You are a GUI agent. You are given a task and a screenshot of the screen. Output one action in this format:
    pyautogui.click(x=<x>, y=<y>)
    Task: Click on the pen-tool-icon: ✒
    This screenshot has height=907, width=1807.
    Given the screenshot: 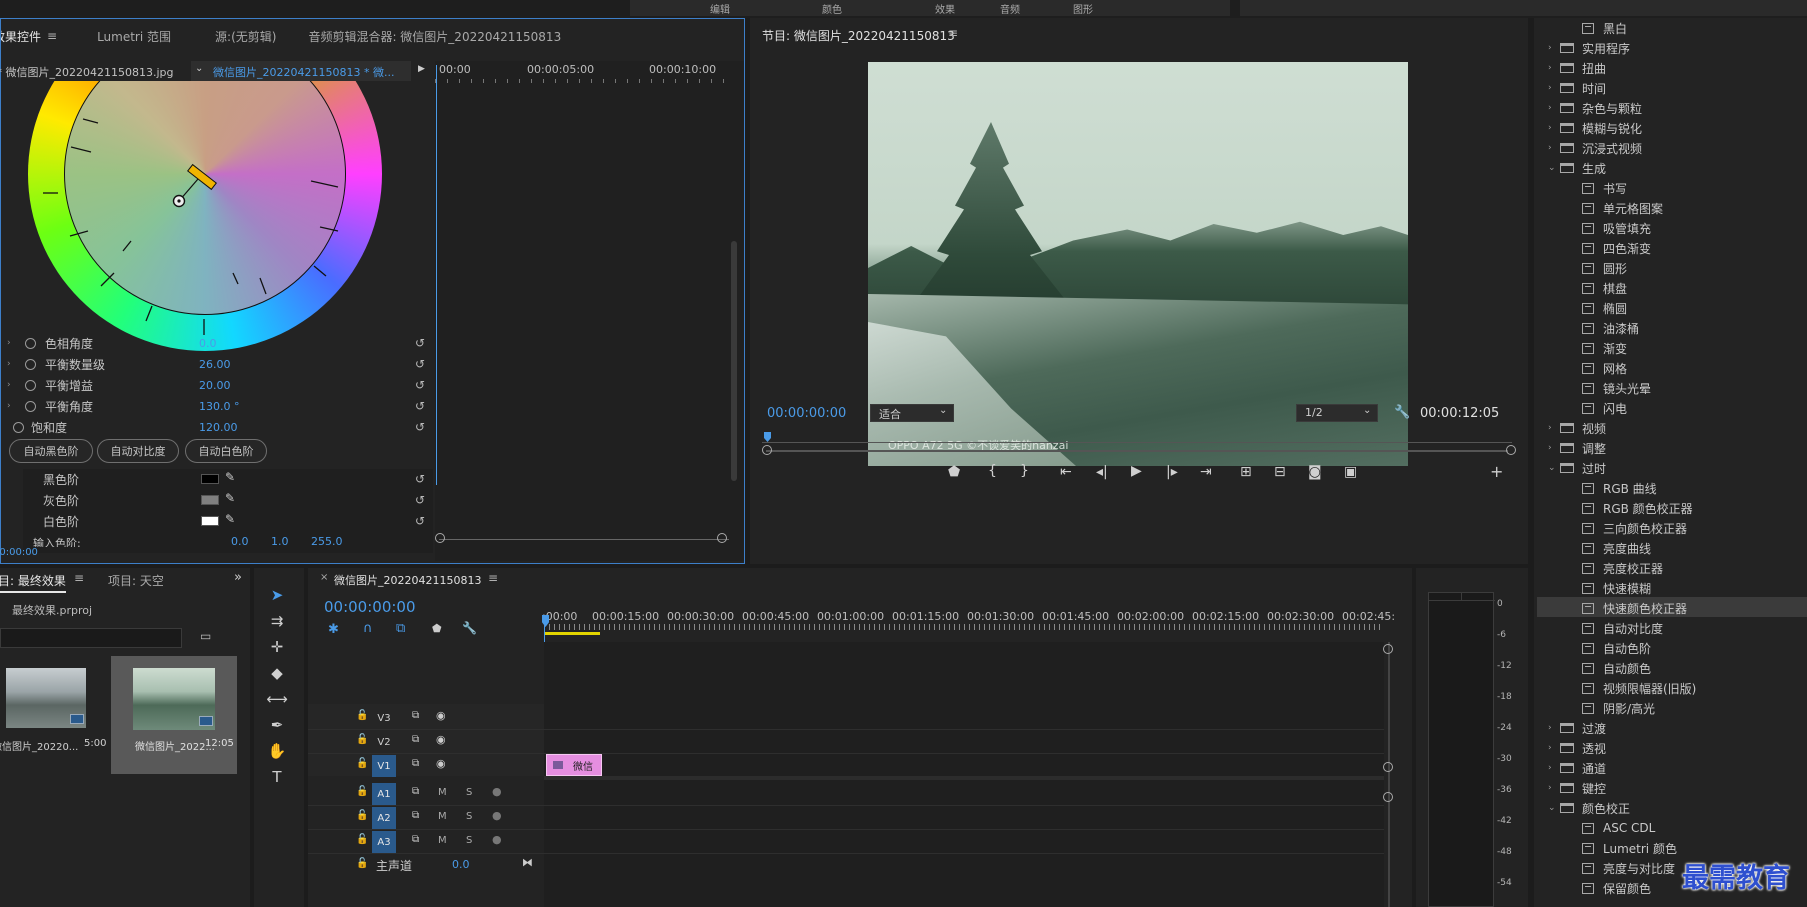 What is the action you would take?
    pyautogui.click(x=277, y=725)
    